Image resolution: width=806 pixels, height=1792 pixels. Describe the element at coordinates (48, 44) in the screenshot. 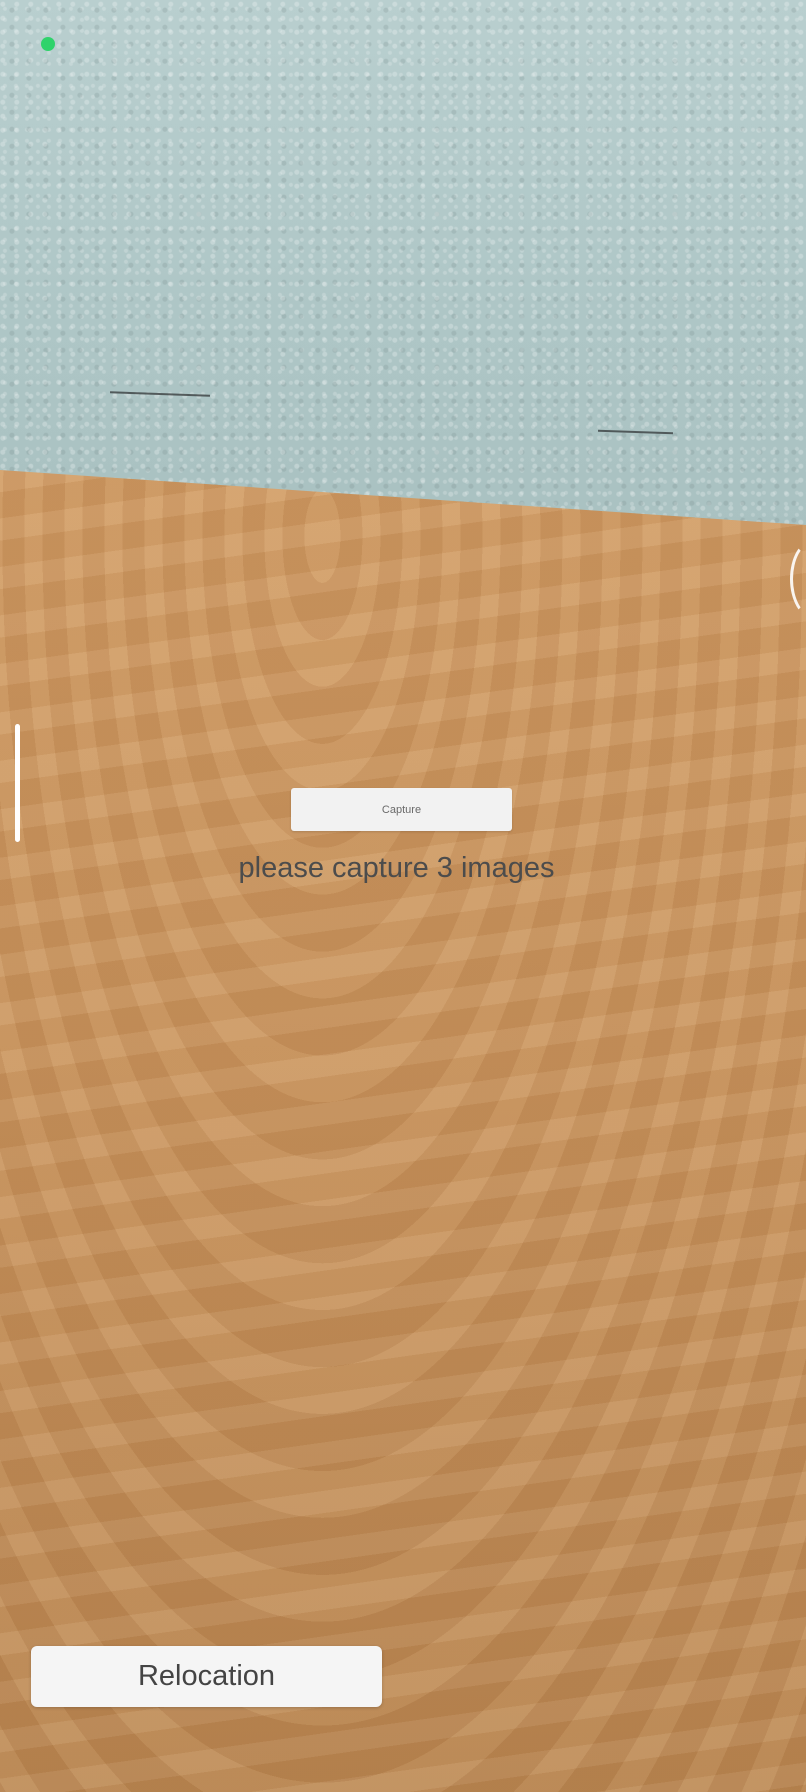

I see `status-indicator-dot` at that location.